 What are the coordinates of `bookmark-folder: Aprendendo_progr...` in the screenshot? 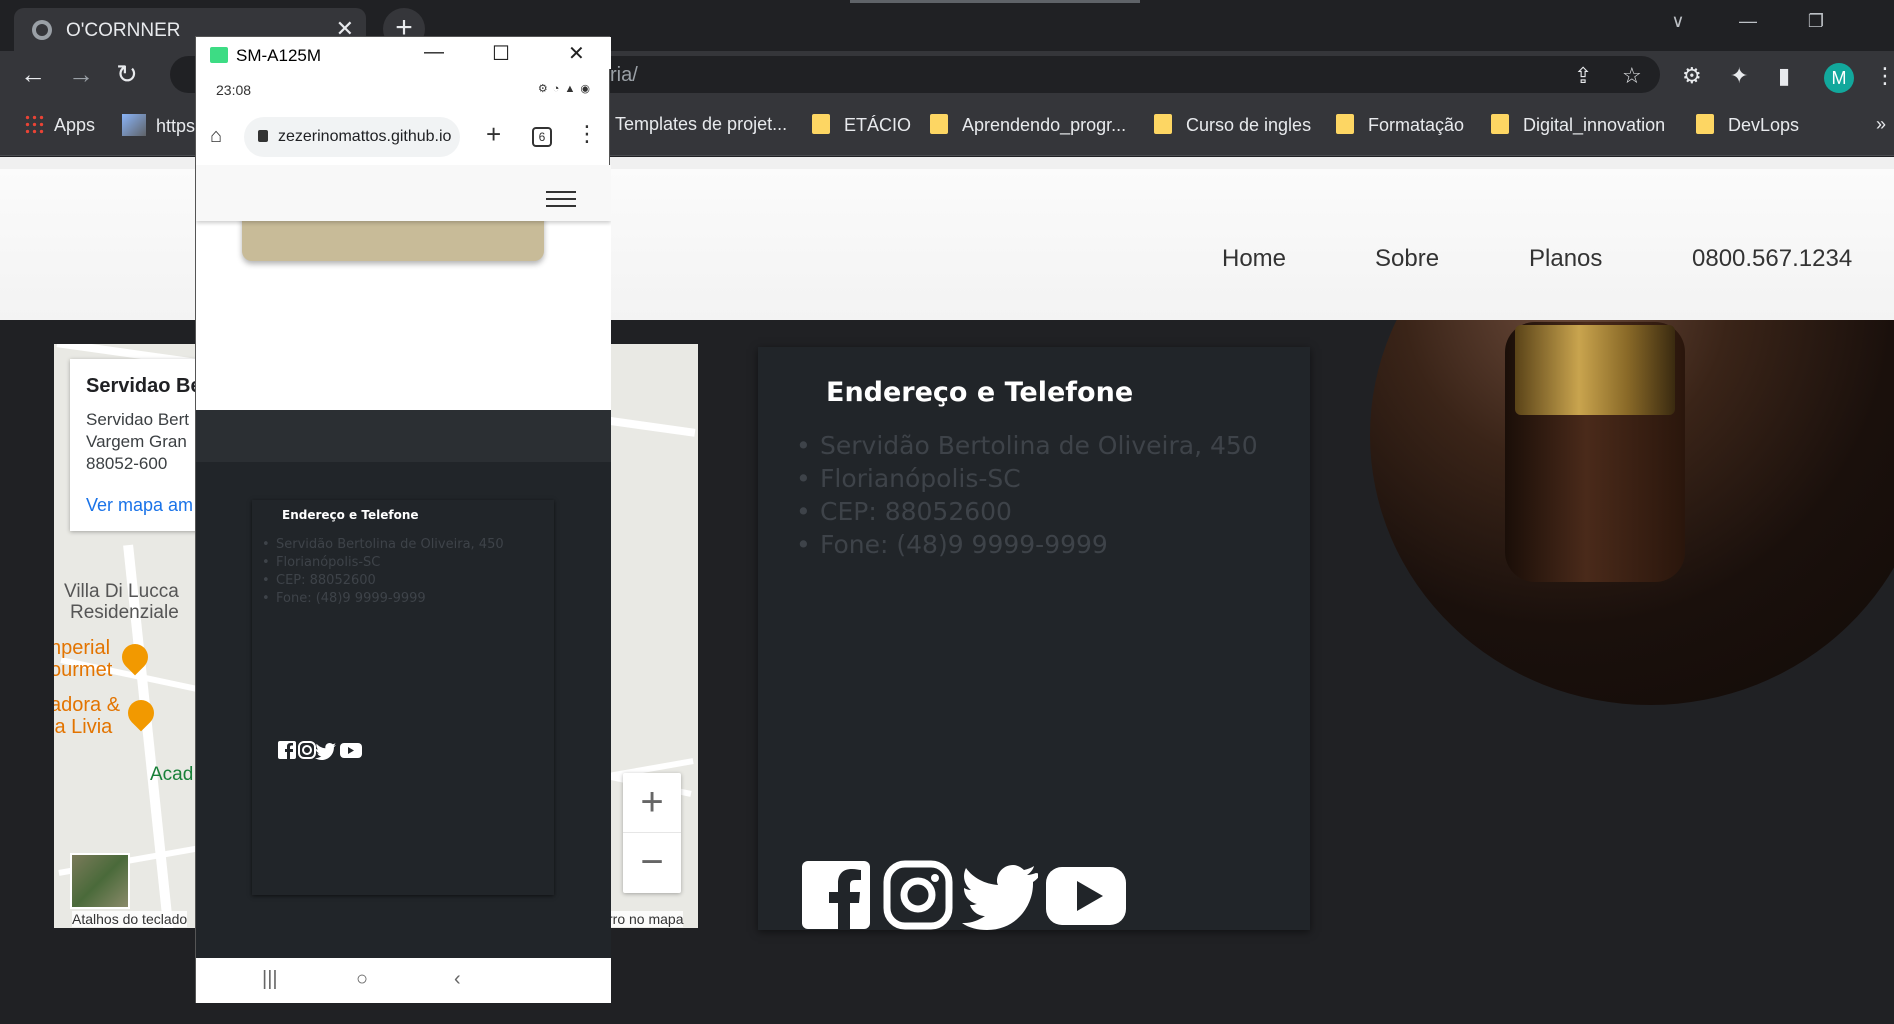 It's located at (1028, 125).